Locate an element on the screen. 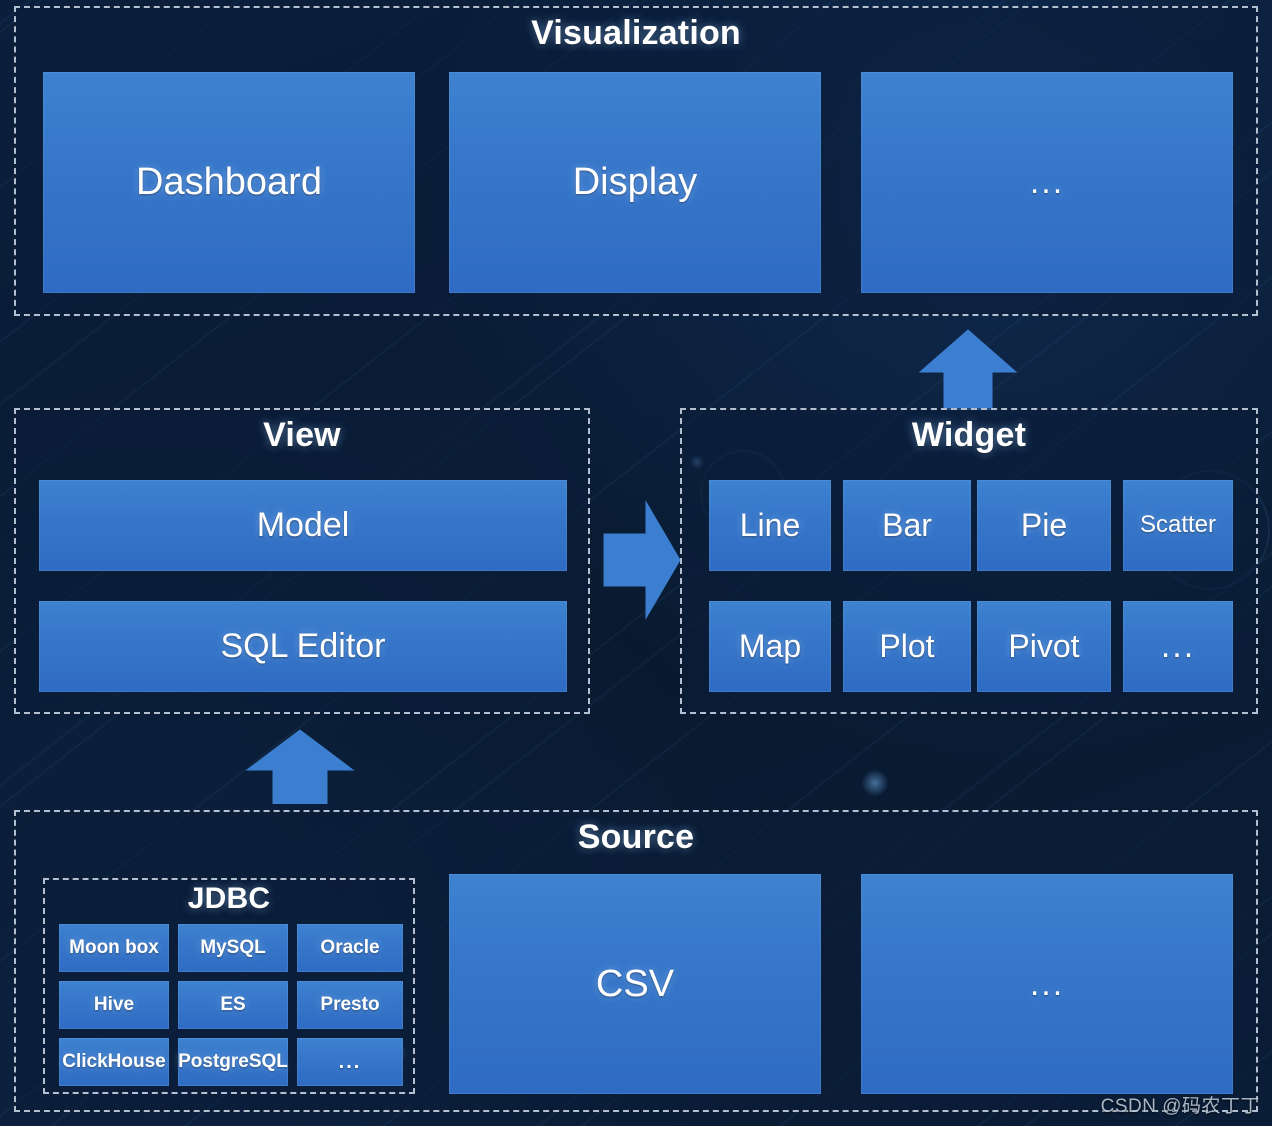  box-jdbc-clickhouse: ClickHouse is located at coordinates (114, 1062).